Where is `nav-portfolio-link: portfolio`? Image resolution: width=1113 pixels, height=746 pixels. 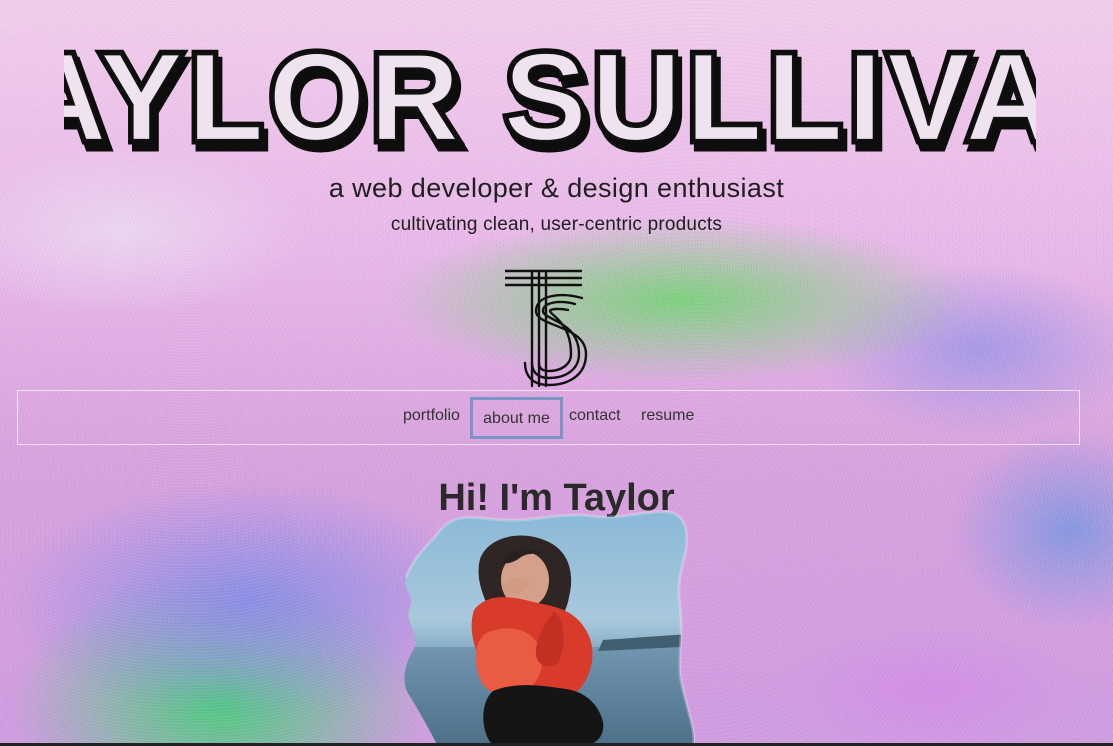 nav-portfolio-link: portfolio is located at coordinates (431, 415).